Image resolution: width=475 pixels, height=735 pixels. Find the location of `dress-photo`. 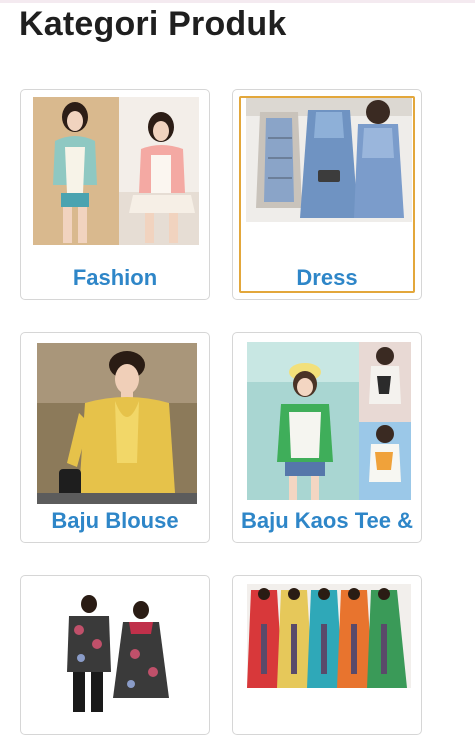

dress-photo is located at coordinates (329, 160).